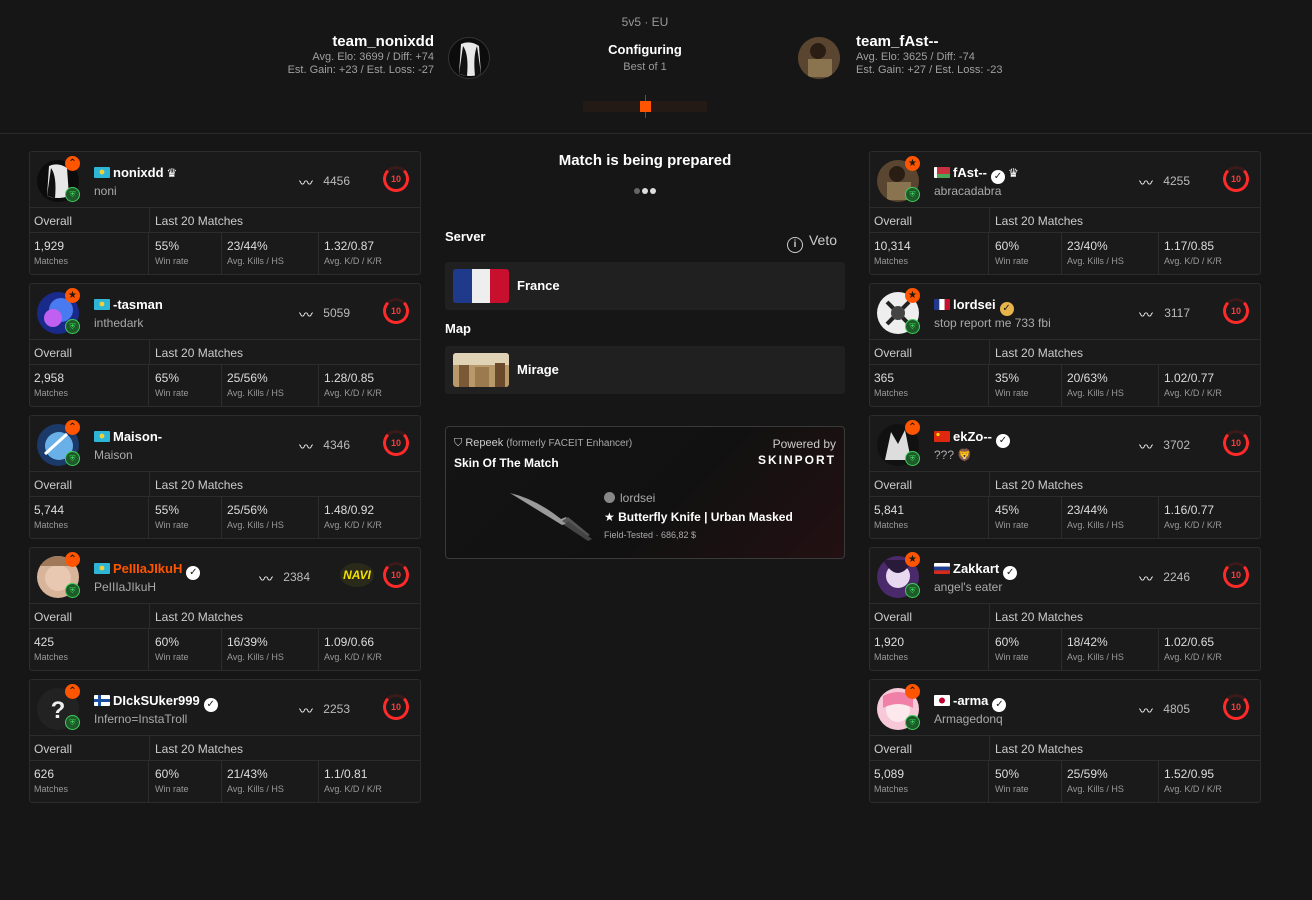 Image resolution: width=1312 pixels, height=900 pixels. I want to click on player-name: nonixdd ♛, so click(135, 172).